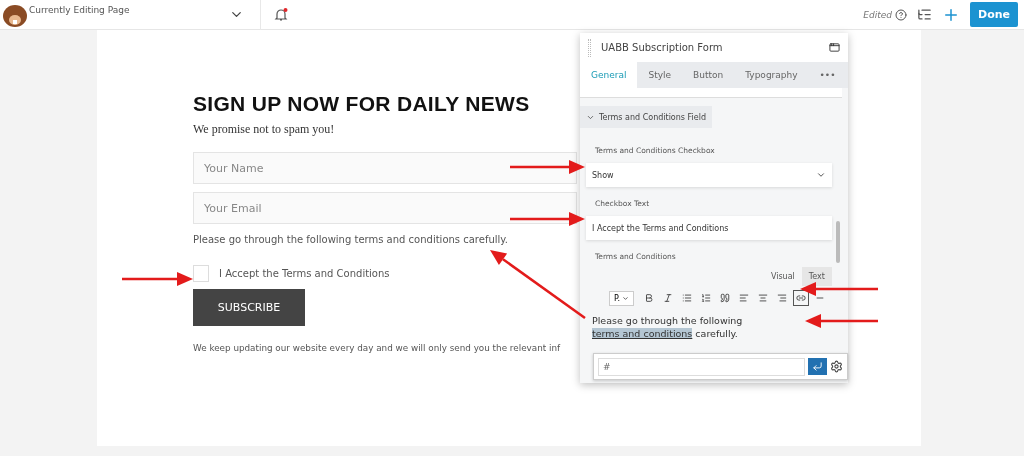 The image size is (1024, 456). I want to click on footer-text: We keep updating our website every day and we will only send you the relevant inf, so click(377, 348).